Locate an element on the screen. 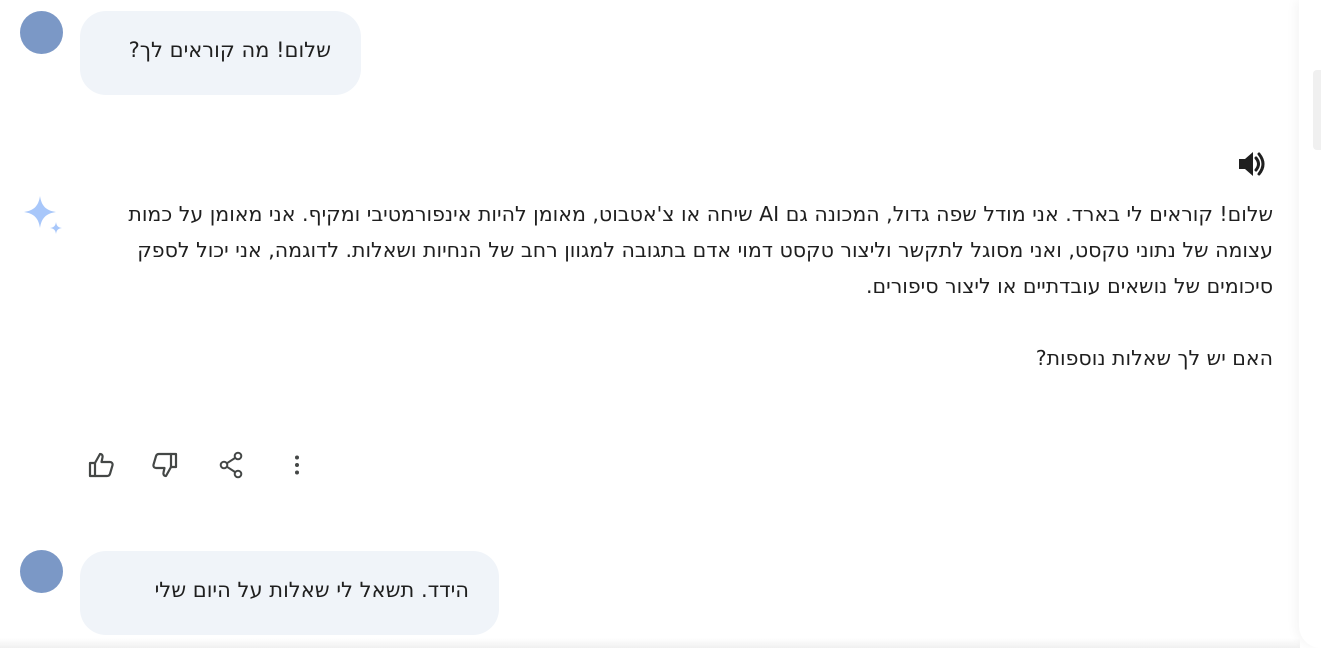 This screenshot has width=1321, height=648. response-paragraph: האם יש לך שאלות נוספות? is located at coordinates (1154, 358).